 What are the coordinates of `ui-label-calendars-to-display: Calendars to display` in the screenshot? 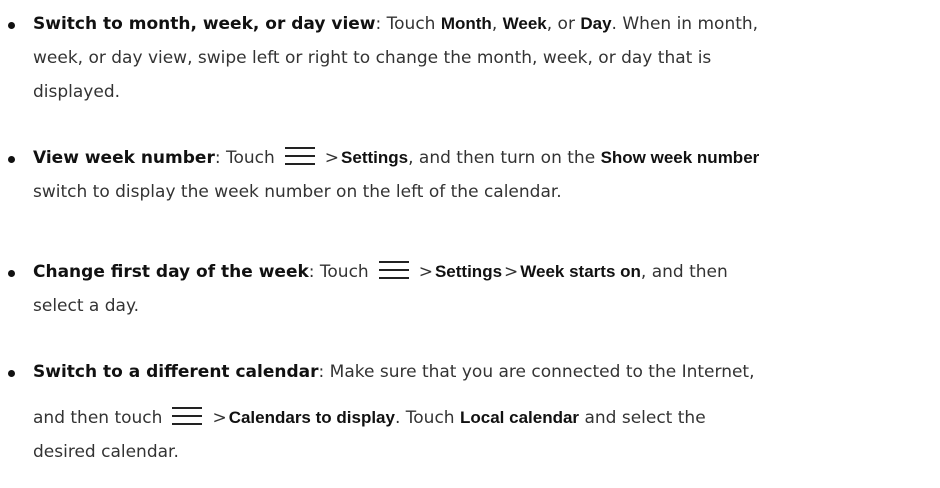 It's located at (311, 417).